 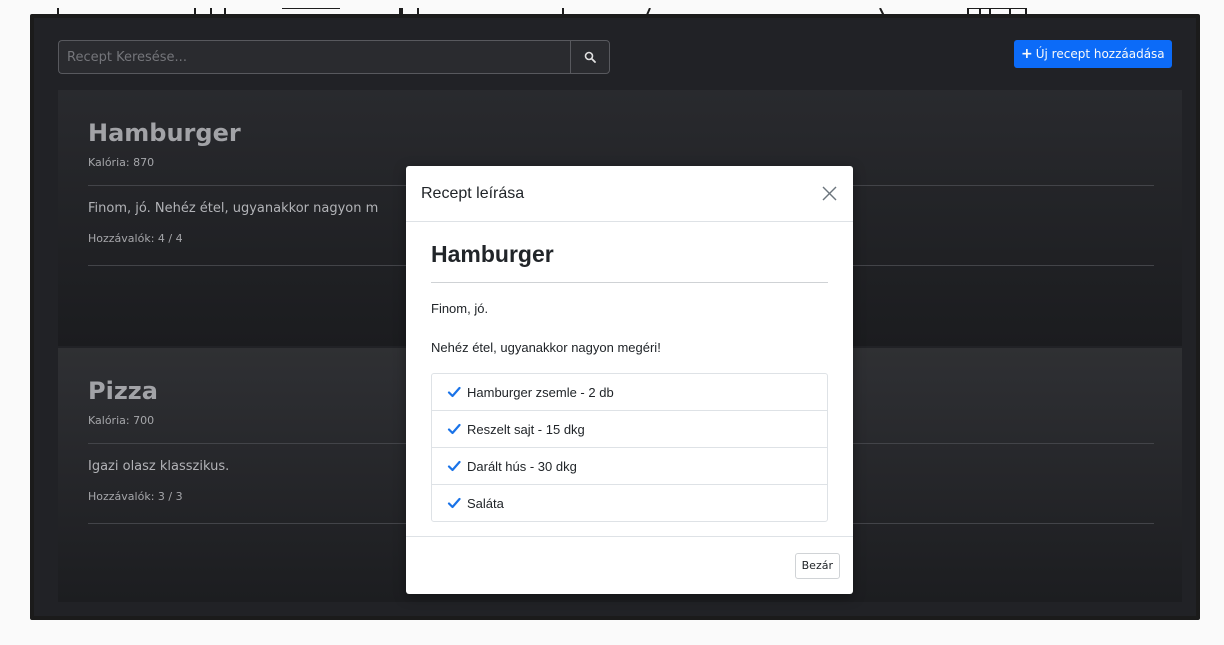 I want to click on modal-footer: Bezár, so click(x=629, y=565).